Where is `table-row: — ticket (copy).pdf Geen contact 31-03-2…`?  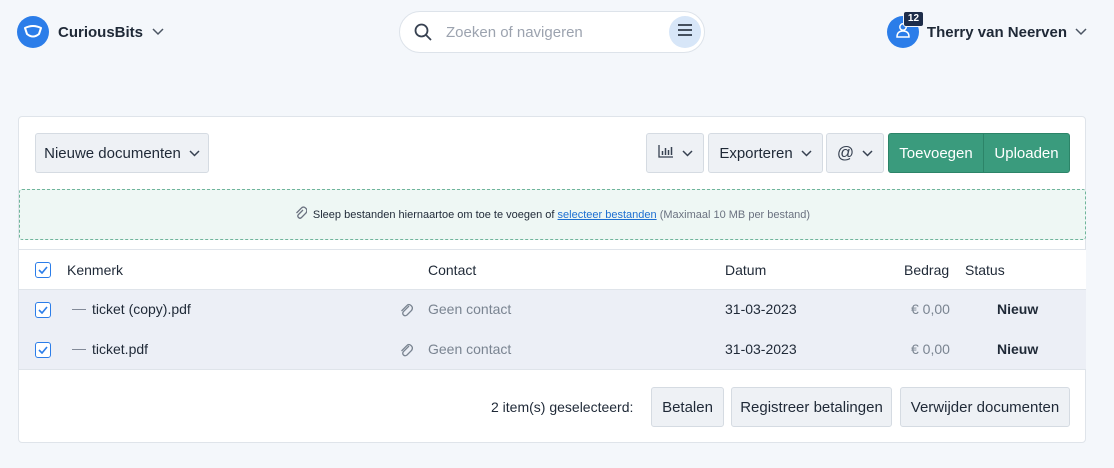 table-row: — ticket (copy).pdf Geen contact 31-03-2… is located at coordinates (552, 310).